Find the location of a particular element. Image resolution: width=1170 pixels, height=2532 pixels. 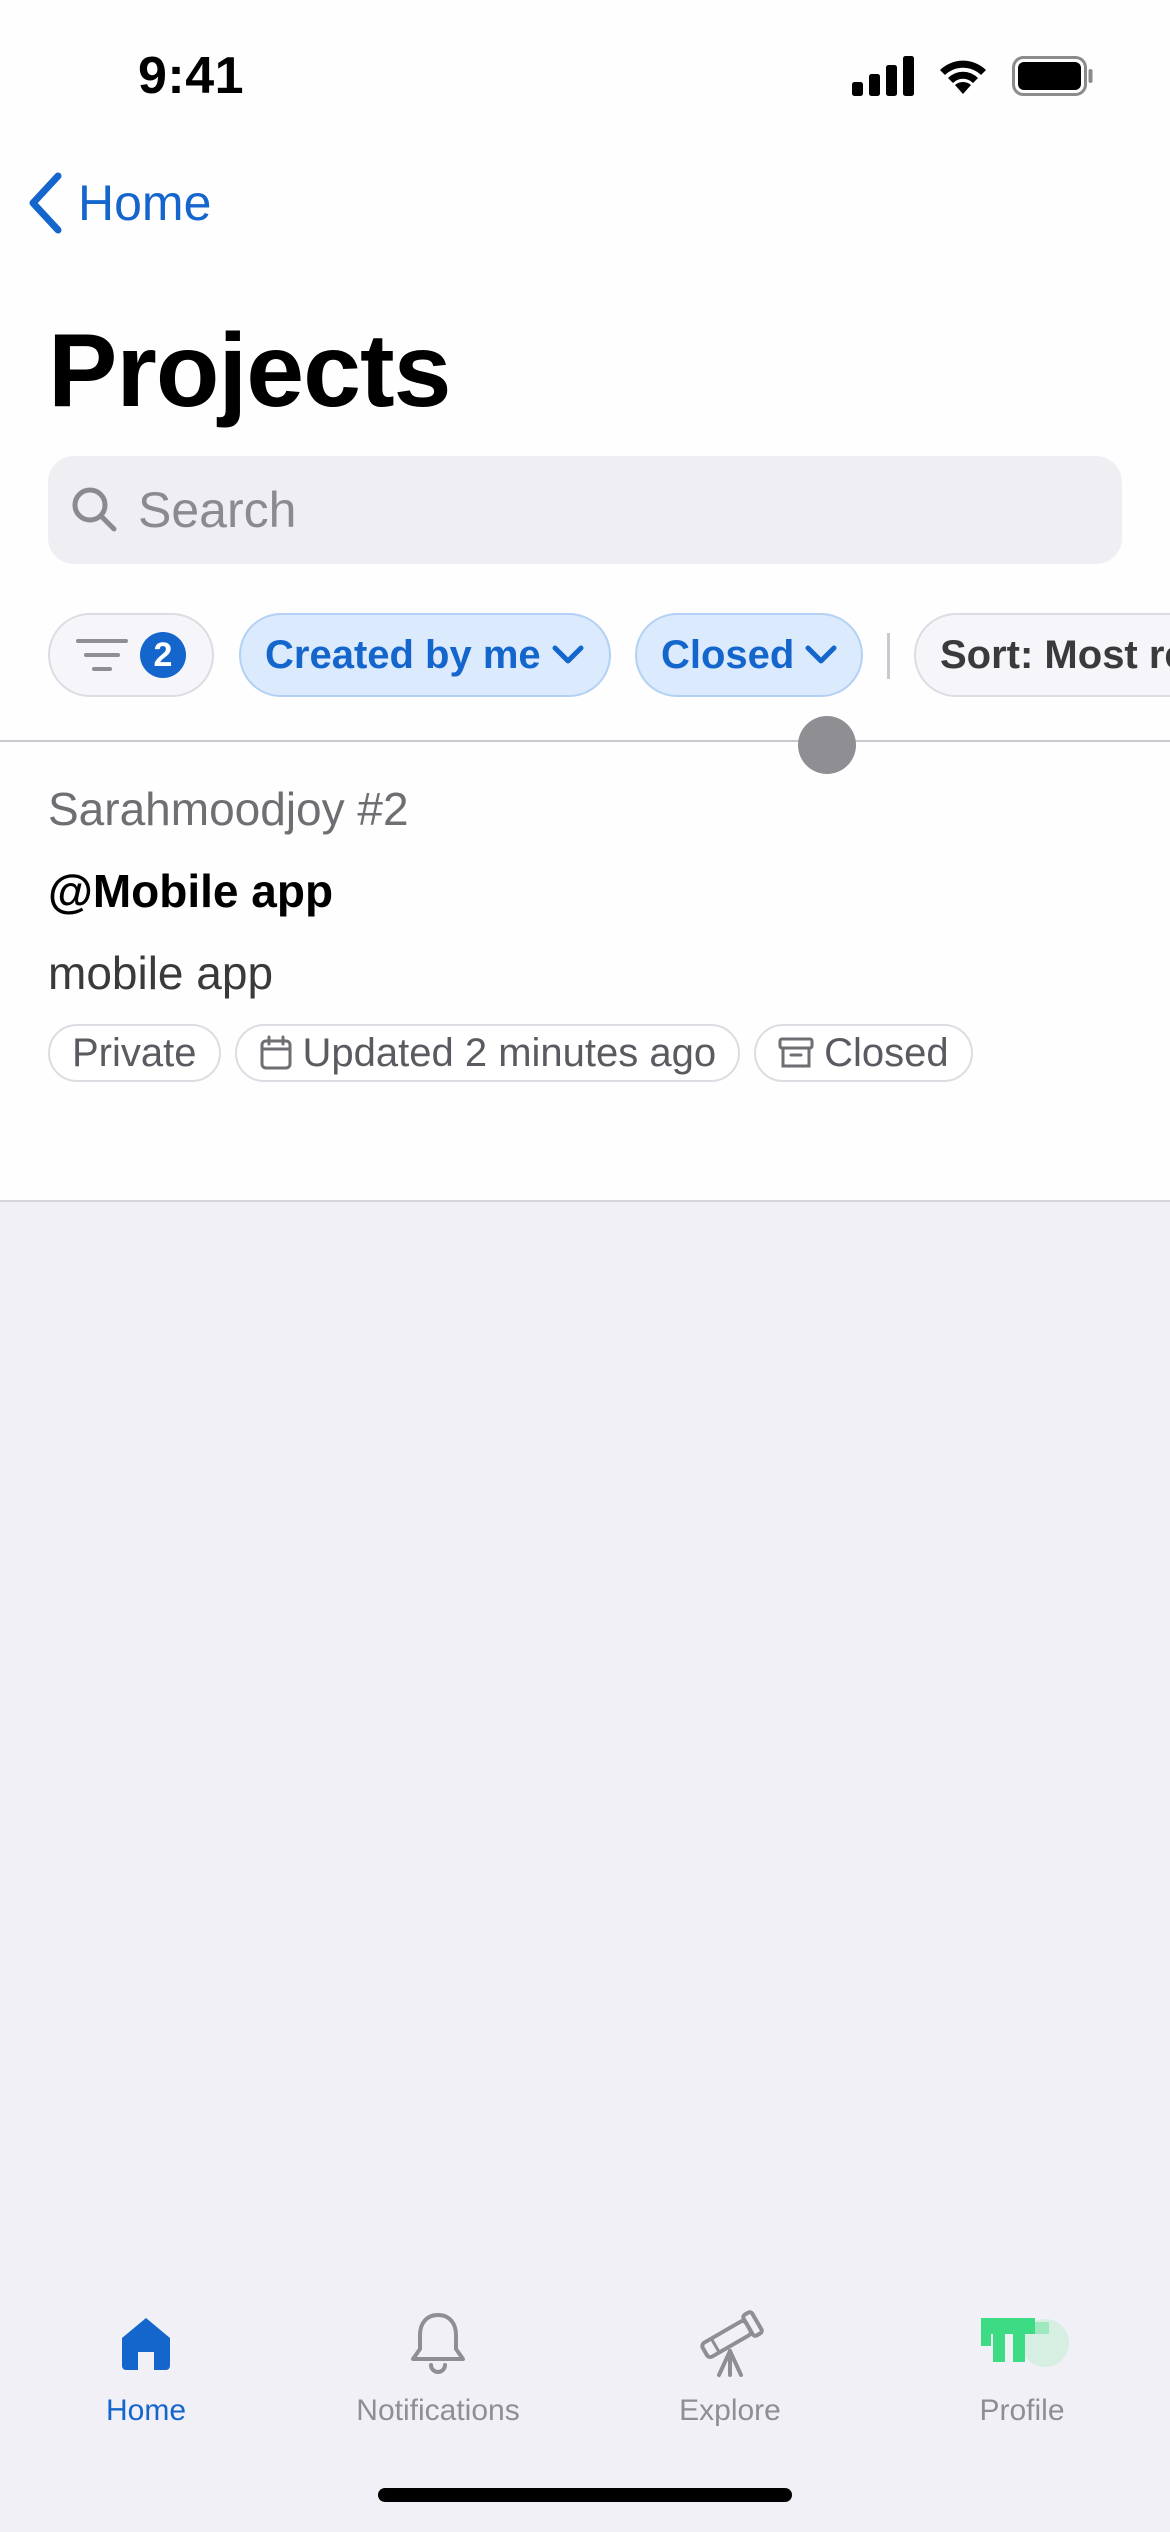

filter-chips: 2 Created by me Closed Sort: Most re is located at coordinates (609, 655).